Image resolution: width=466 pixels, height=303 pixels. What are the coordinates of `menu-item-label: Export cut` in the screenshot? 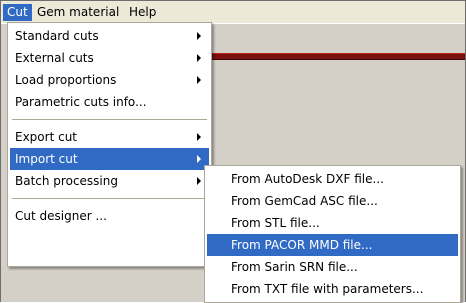 It's located at (46, 137).